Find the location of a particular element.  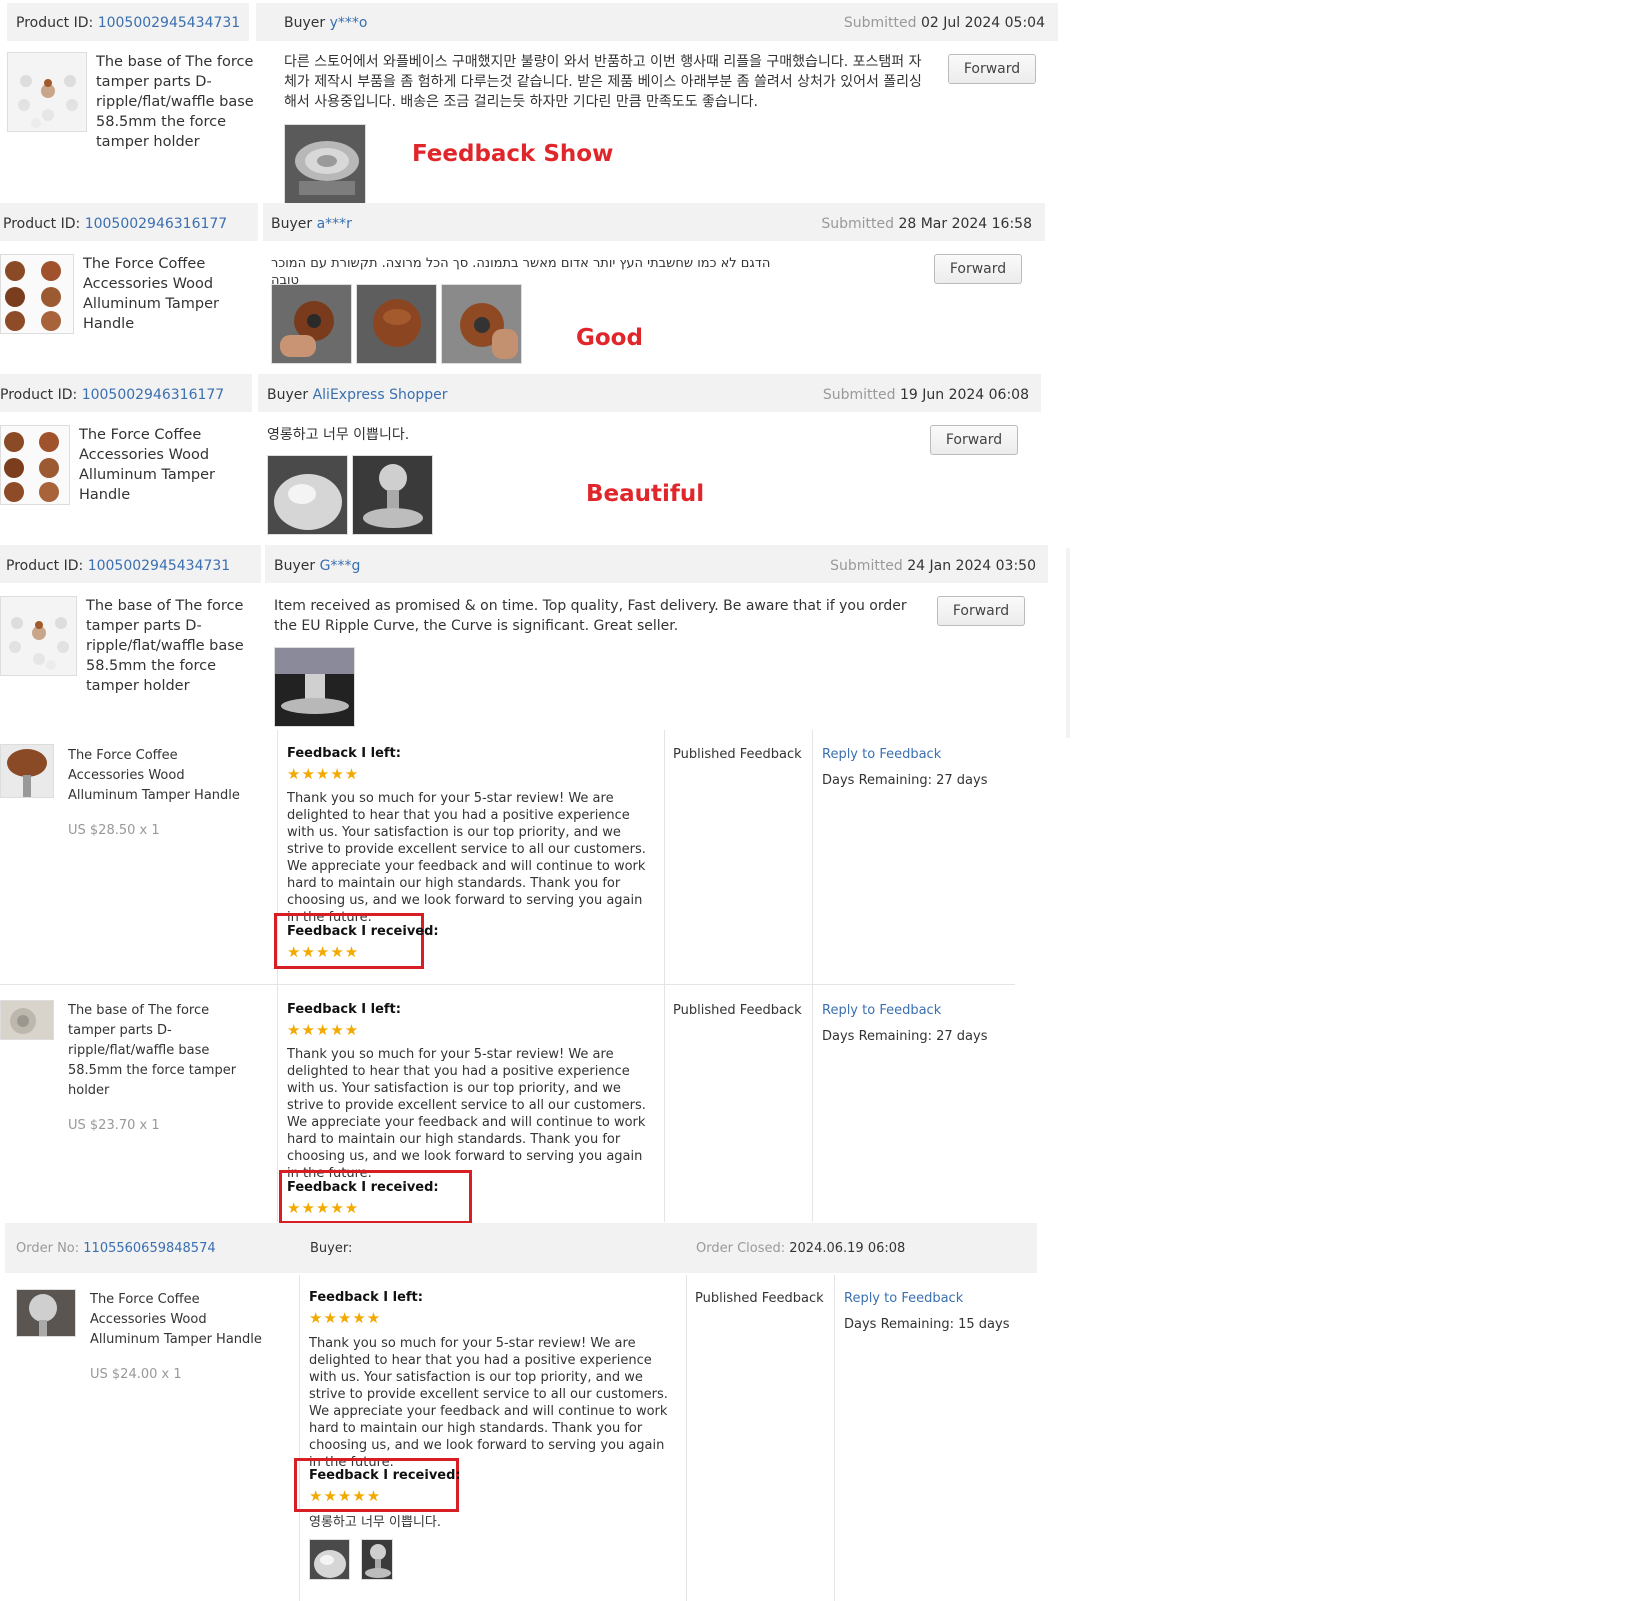

order-closed-label: Order Closed: is located at coordinates (741, 1248).